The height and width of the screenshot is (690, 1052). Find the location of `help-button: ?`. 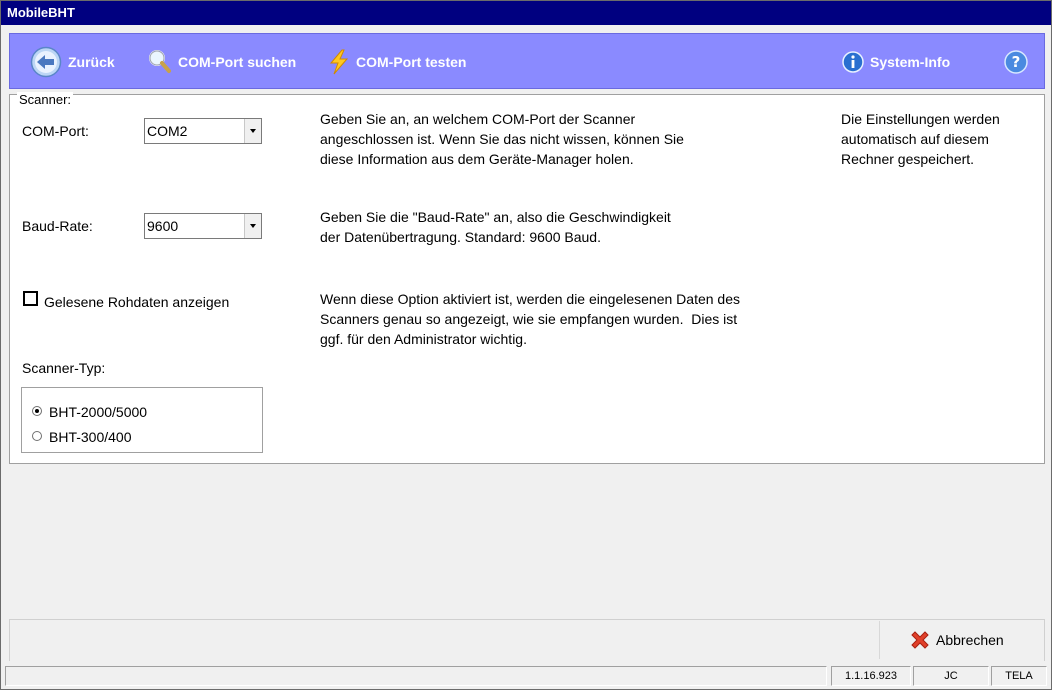

help-button: ? is located at coordinates (1016, 62).